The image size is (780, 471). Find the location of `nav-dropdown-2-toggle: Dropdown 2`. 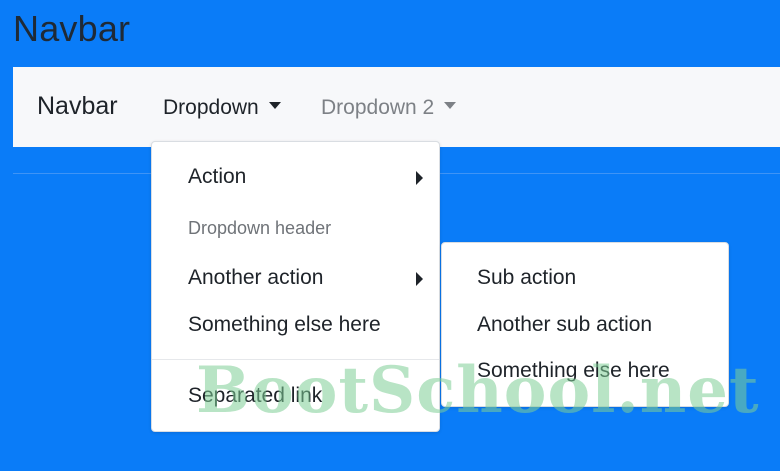

nav-dropdown-2-toggle: Dropdown 2 is located at coordinates (389, 108).